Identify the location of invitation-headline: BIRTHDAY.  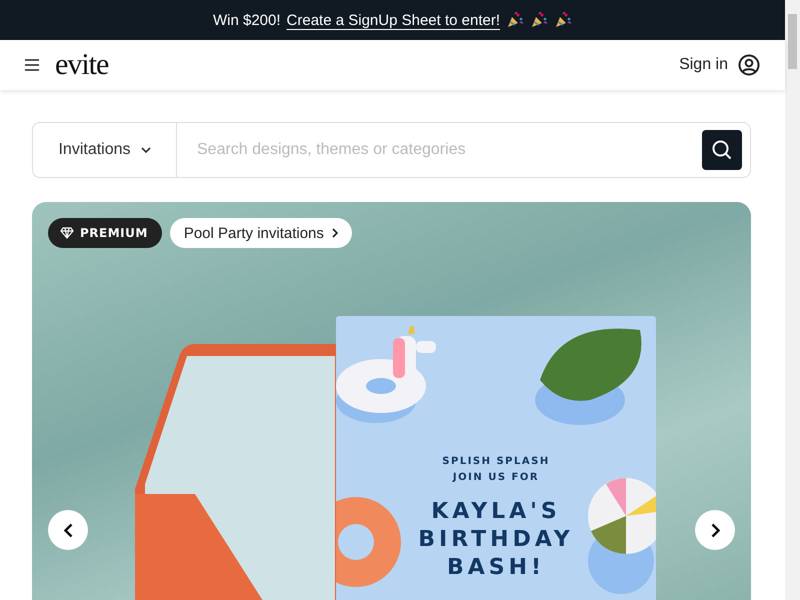
(496, 540).